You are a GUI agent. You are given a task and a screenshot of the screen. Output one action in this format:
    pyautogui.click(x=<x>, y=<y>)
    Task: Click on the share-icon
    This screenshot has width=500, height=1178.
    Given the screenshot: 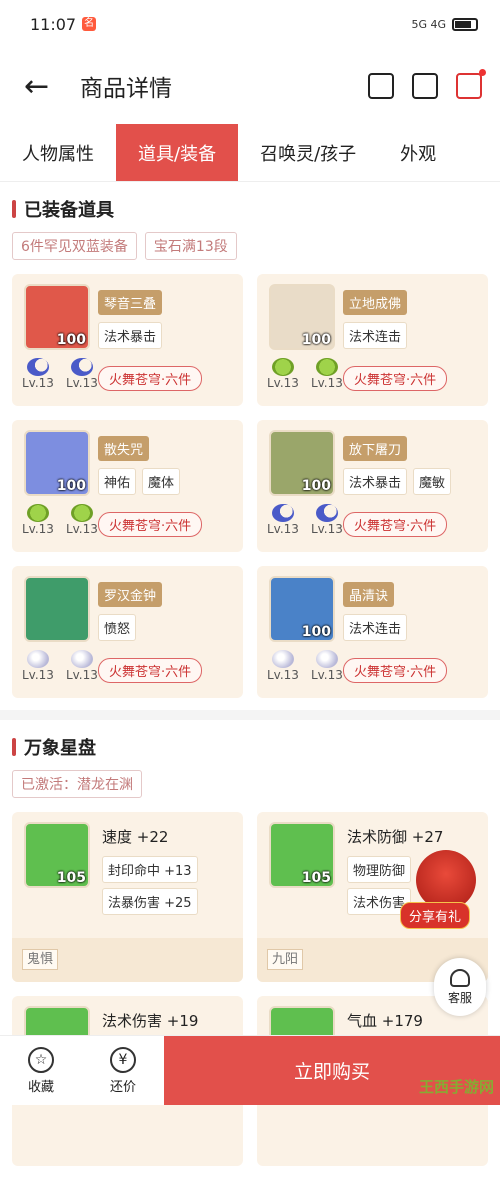 What is the action you would take?
    pyautogui.click(x=381, y=86)
    